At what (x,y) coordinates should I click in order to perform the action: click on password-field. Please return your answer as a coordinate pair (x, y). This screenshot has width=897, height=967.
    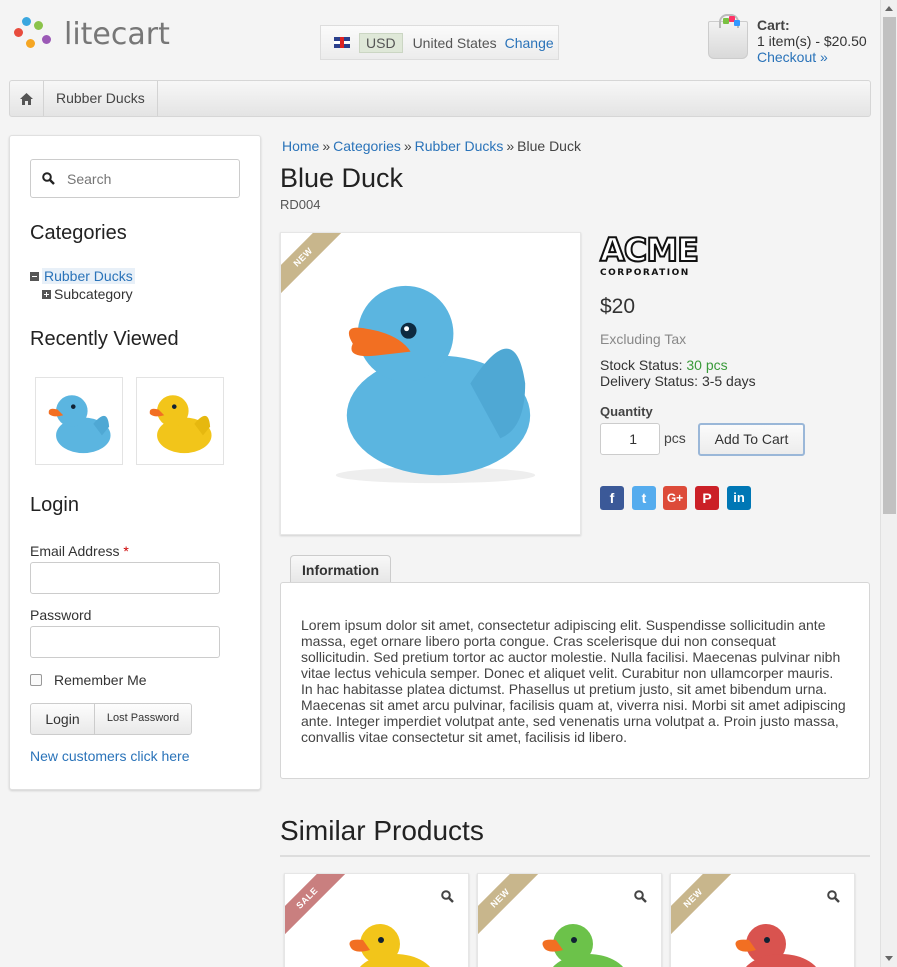
    Looking at the image, I should click on (125, 642).